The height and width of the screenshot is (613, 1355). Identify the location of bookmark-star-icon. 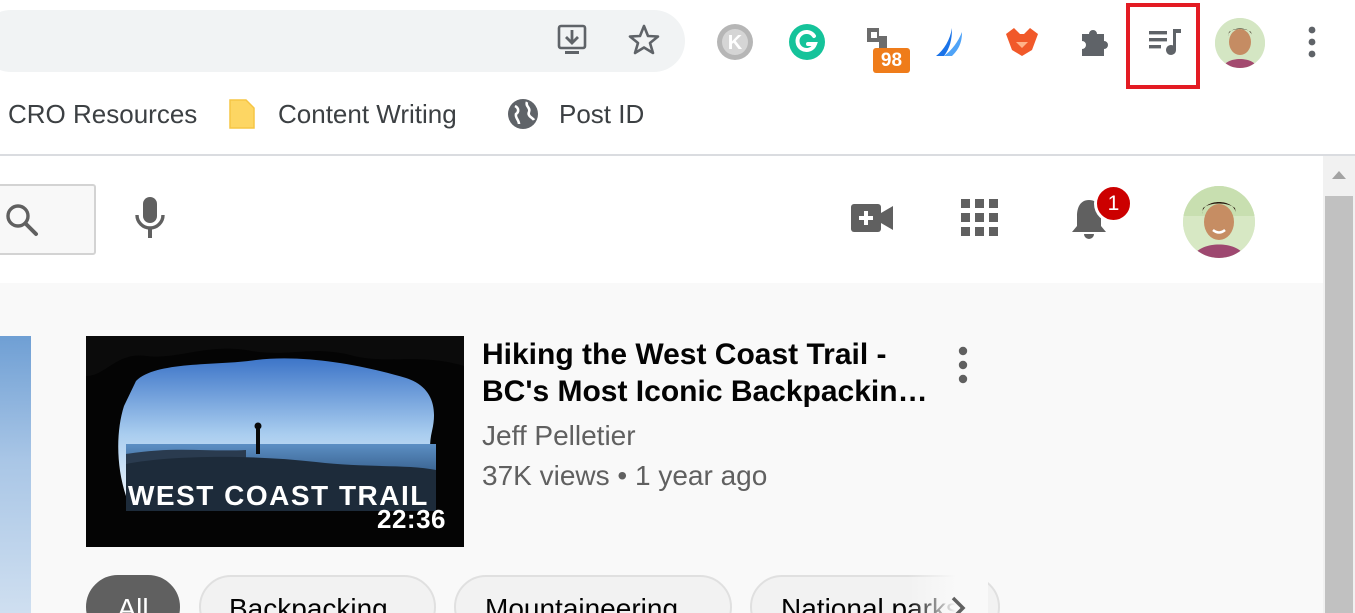
(644, 40).